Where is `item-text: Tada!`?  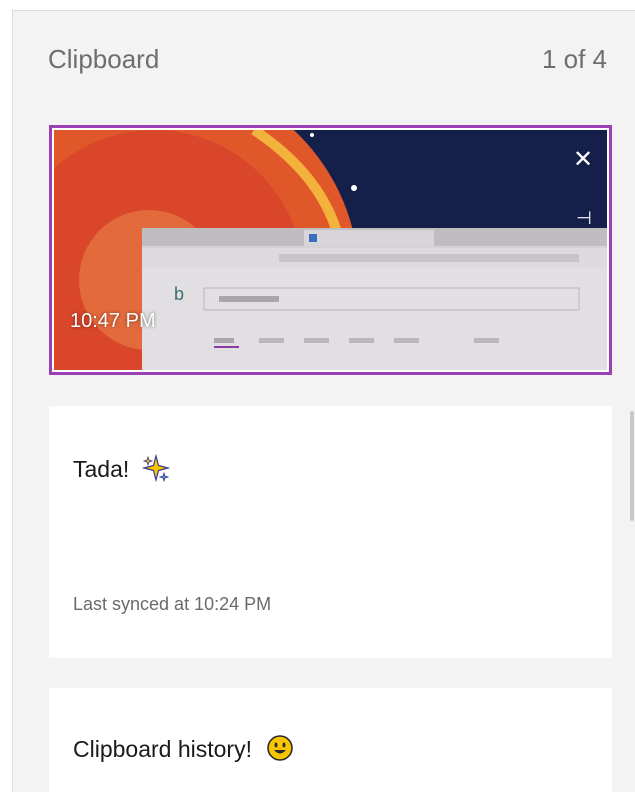 item-text: Tada! is located at coordinates (101, 469).